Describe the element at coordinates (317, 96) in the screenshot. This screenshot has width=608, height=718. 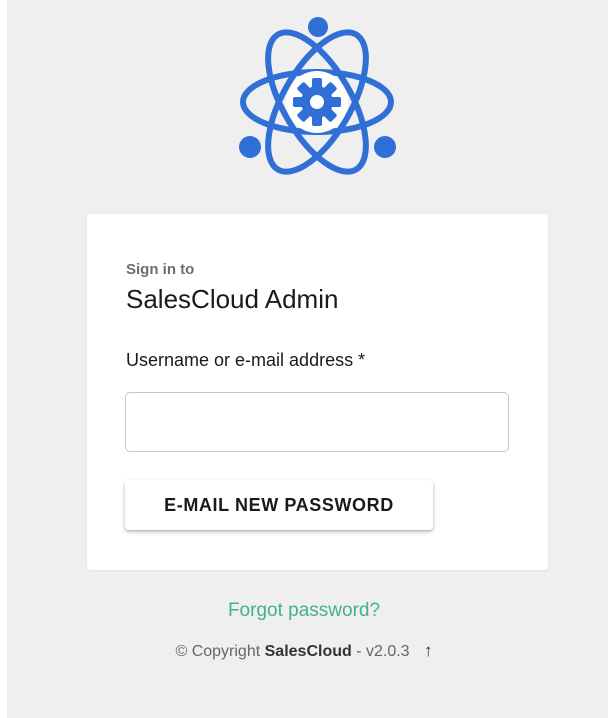
I see `atom-gear-icon` at that location.